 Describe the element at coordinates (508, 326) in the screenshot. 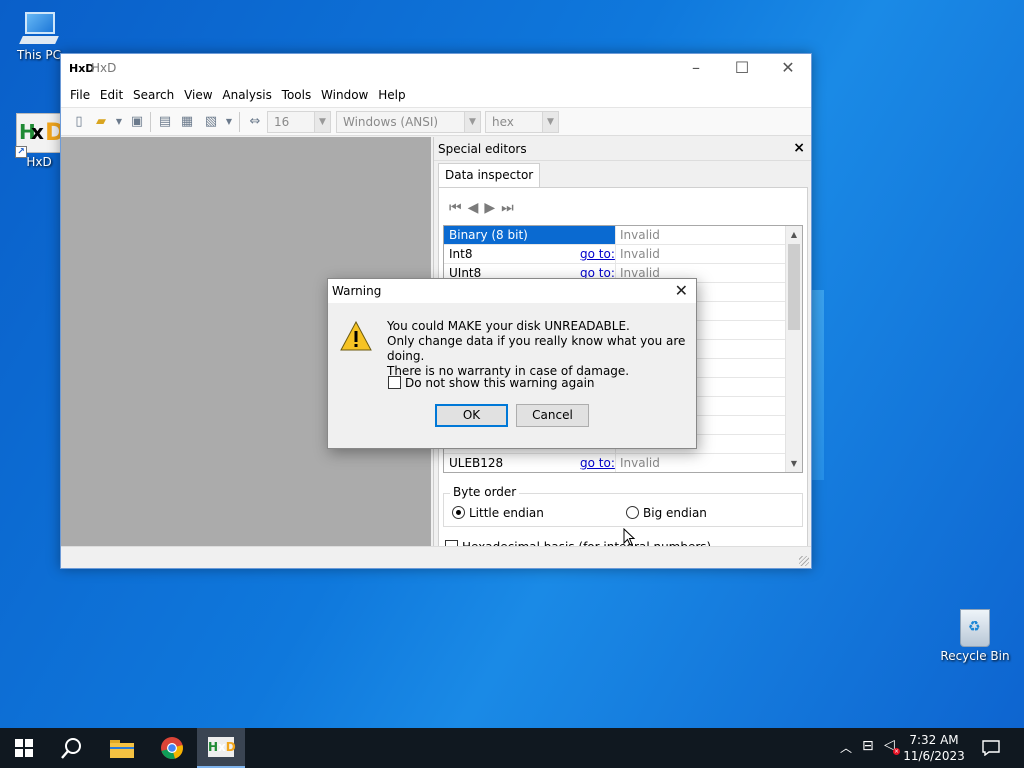

I see `message-line: You could MAKE your disk UNREADABLE.` at that location.